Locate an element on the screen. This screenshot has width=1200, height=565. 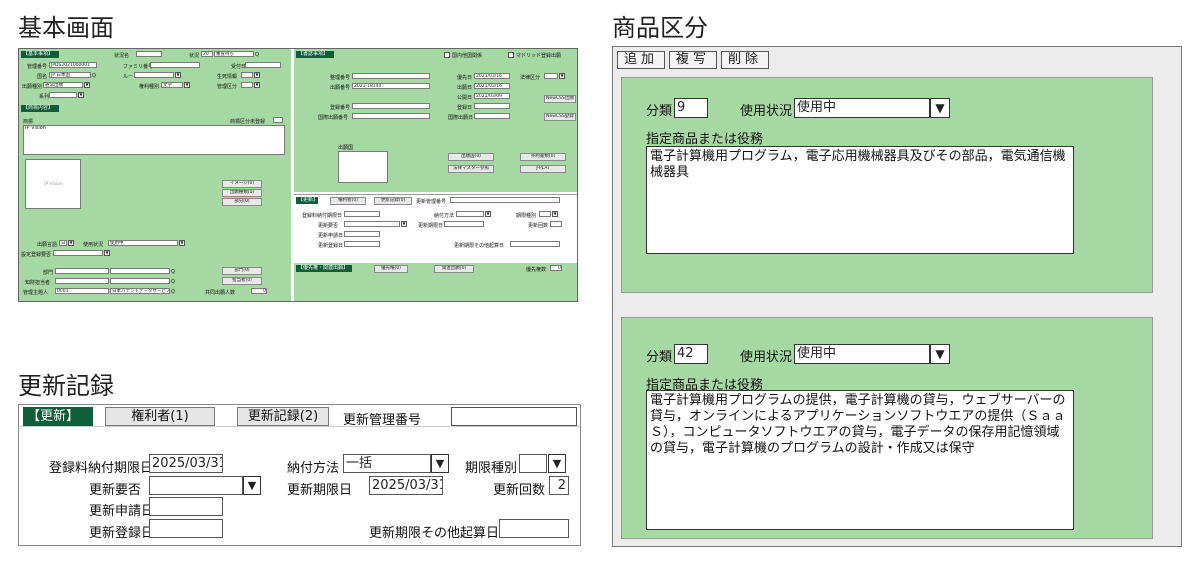
need-select is located at coordinates (196, 485).